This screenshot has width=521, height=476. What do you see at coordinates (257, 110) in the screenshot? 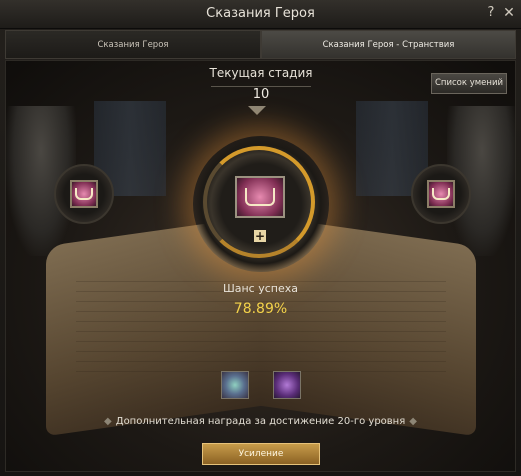
I see `stage-pointer-icon` at bounding box center [257, 110].